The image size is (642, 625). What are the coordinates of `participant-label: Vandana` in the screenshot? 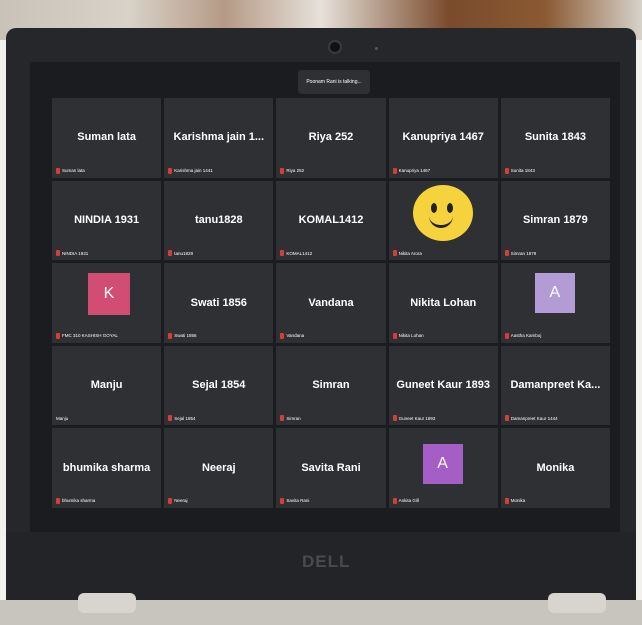 It's located at (292, 335).